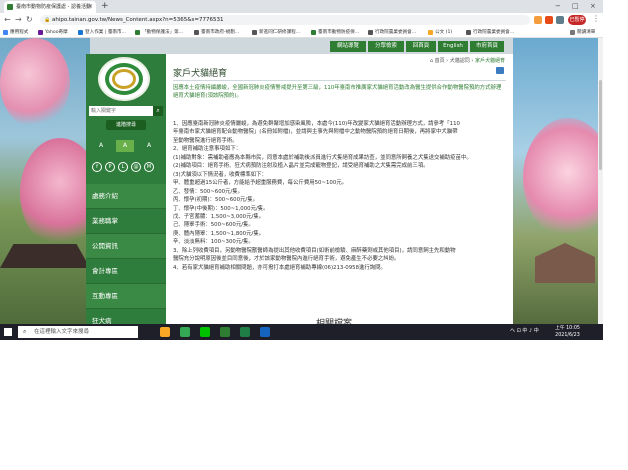 Image resolution: width=628 pixels, height=470 pixels. Describe the element at coordinates (560, 20) in the screenshot. I see `puzzle-icon` at that location.